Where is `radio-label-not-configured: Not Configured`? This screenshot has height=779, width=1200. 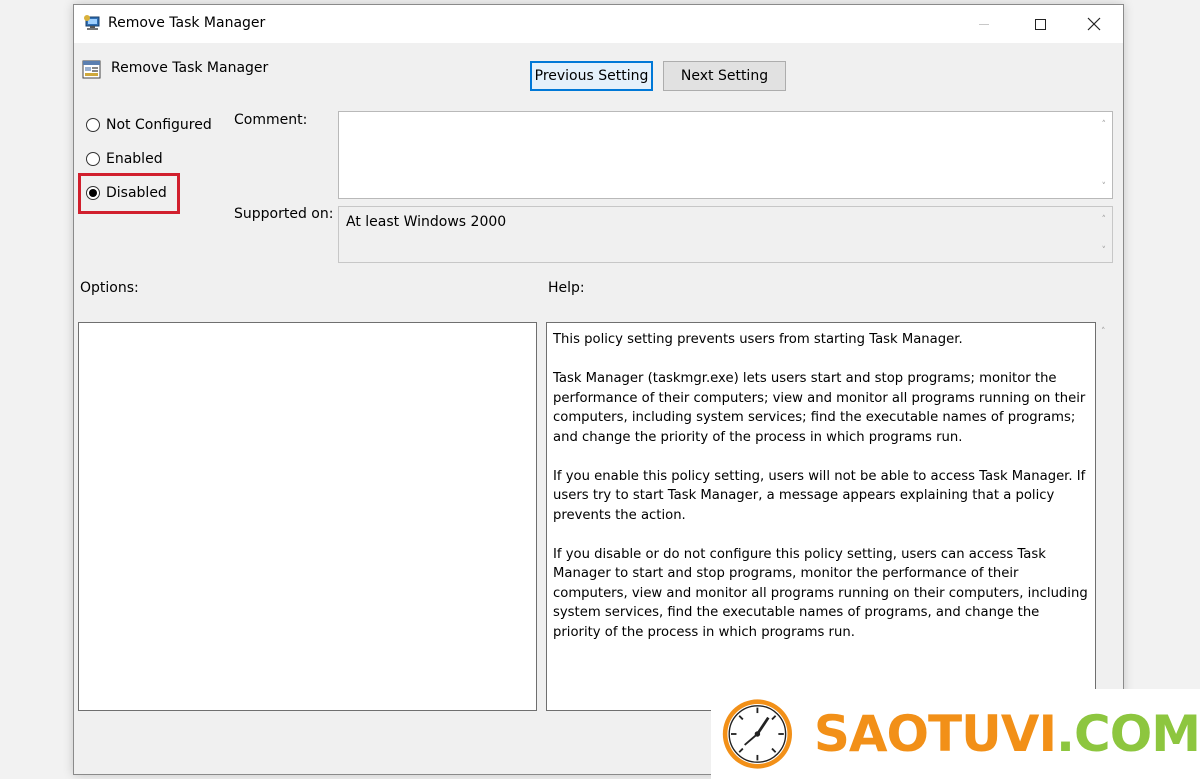
radio-label-not-configured: Not Configured is located at coordinates (159, 125).